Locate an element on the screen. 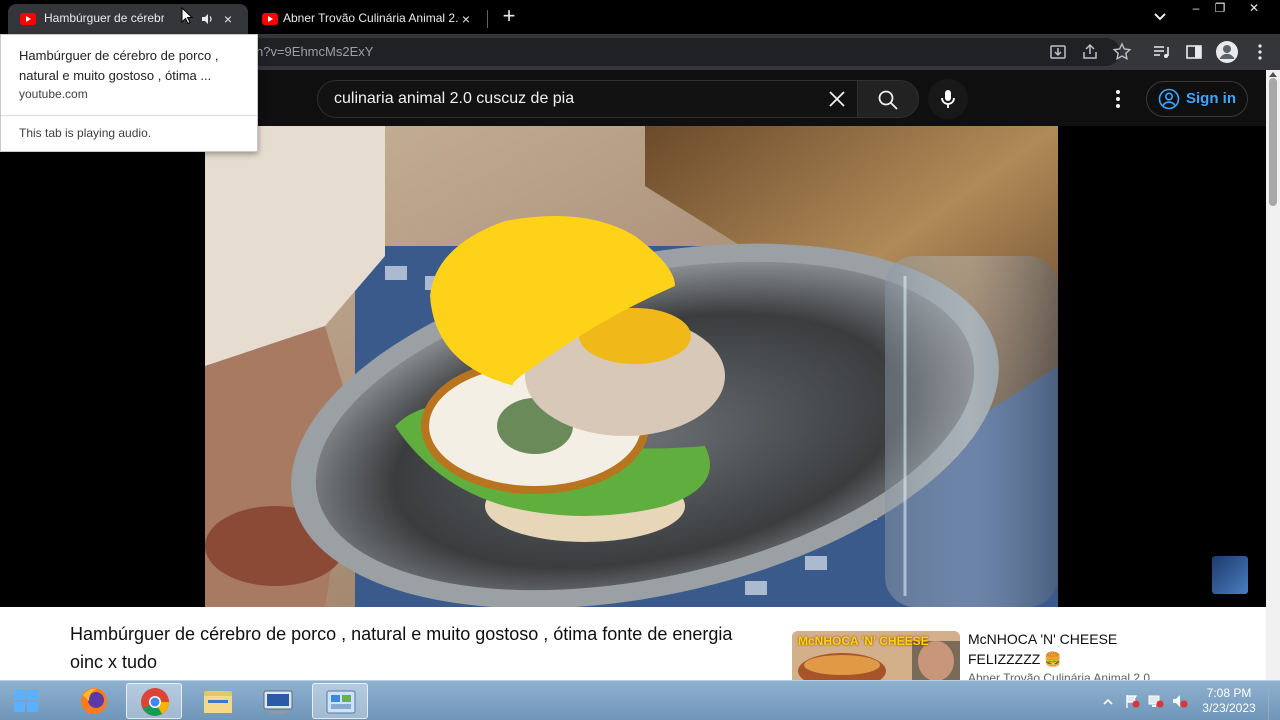 Image resolution: width=1280 pixels, height=720 pixels. network-status-icon is located at coordinates (1156, 701).